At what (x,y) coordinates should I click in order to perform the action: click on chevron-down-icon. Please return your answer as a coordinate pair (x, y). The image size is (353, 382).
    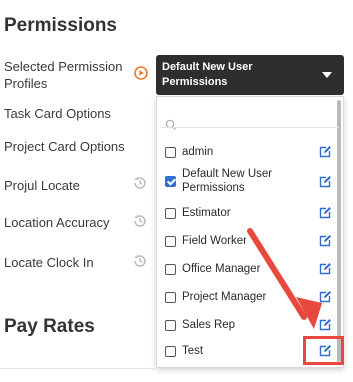
    Looking at the image, I should click on (327, 75).